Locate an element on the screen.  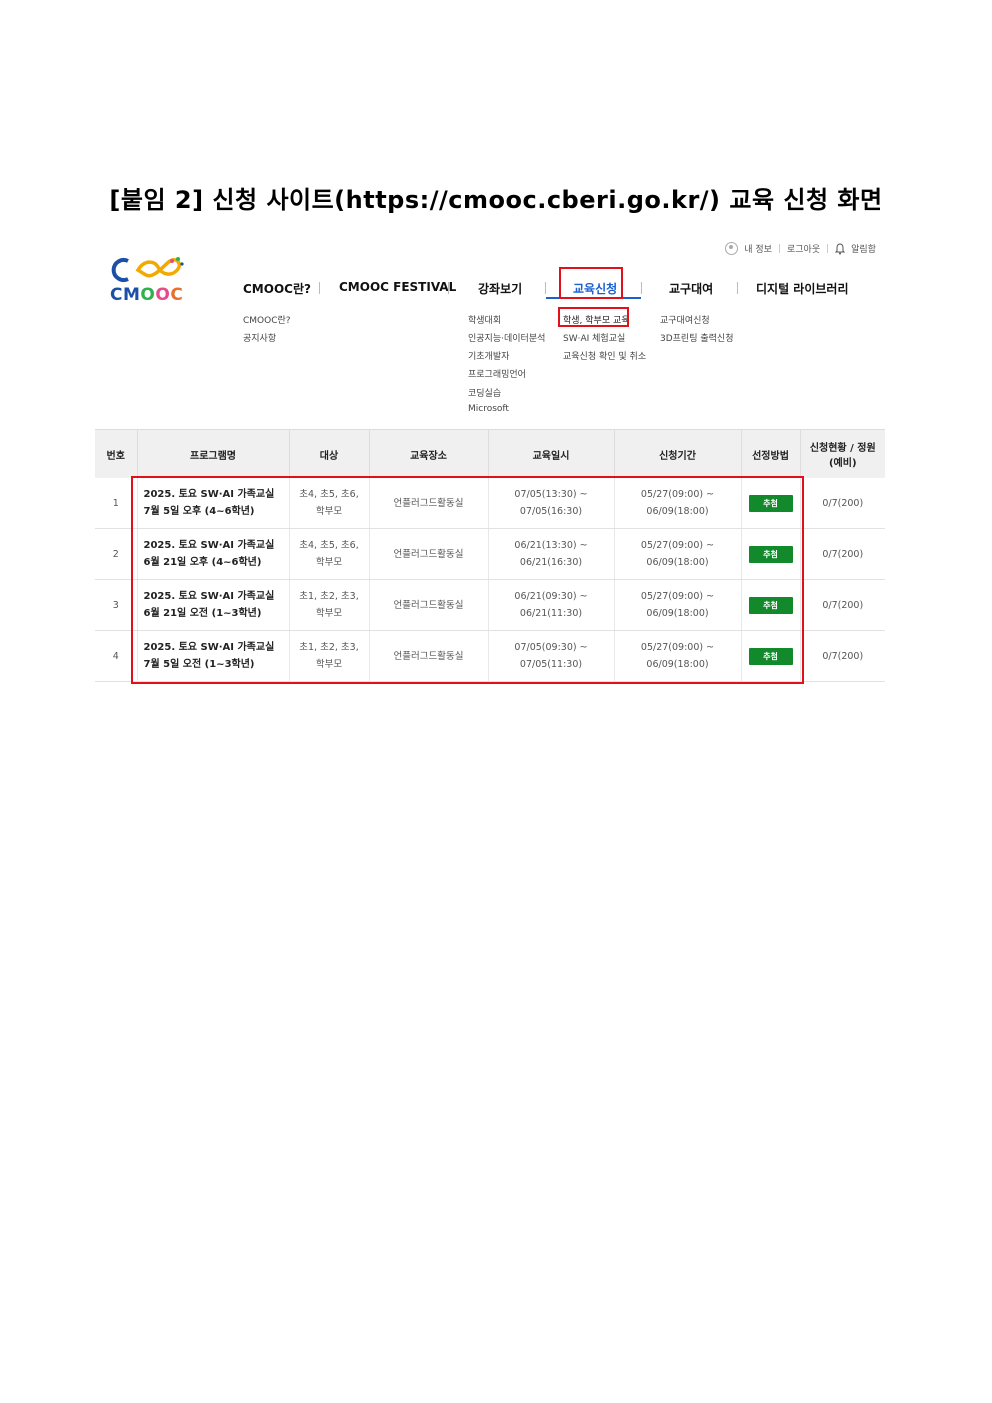
submenu-student-contest: 학생대회 is located at coordinates (484, 319).